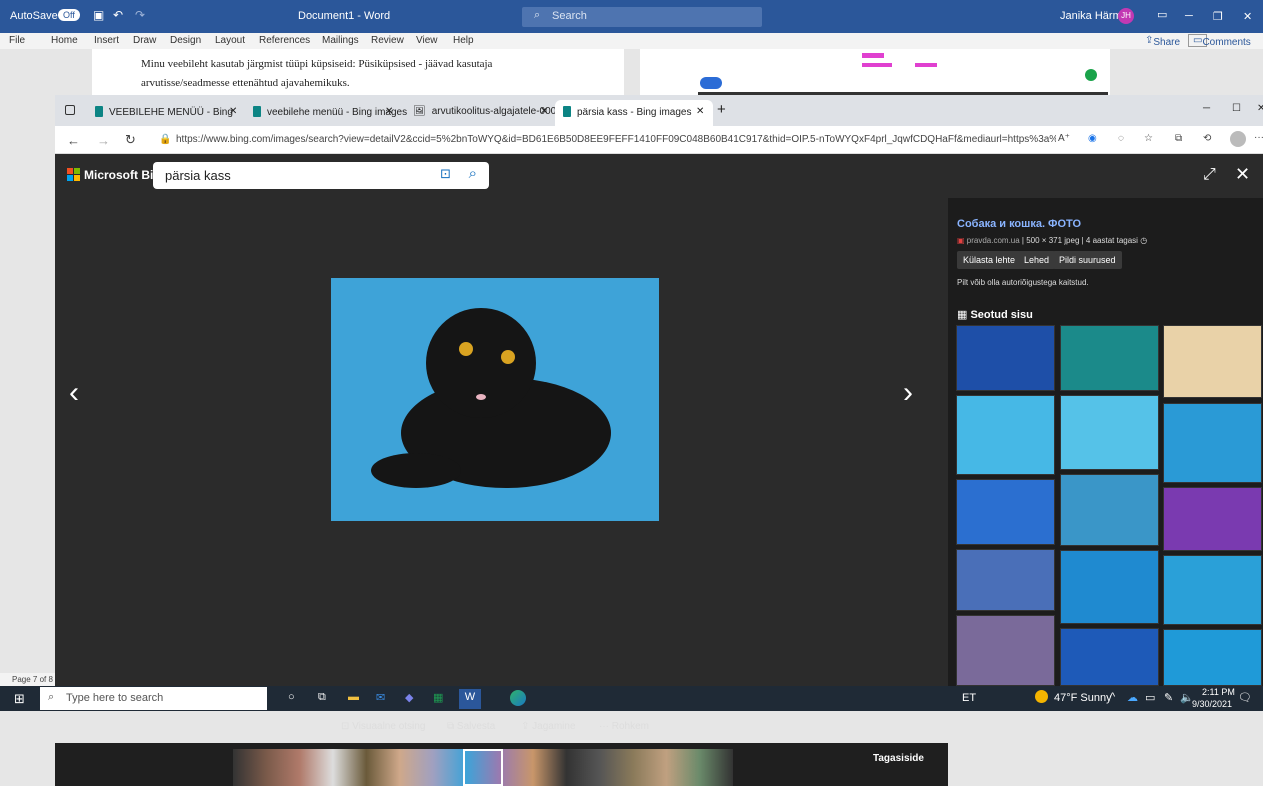 The image size is (1263, 786). I want to click on ribbon-display-icon: ▭, so click(1162, 14).